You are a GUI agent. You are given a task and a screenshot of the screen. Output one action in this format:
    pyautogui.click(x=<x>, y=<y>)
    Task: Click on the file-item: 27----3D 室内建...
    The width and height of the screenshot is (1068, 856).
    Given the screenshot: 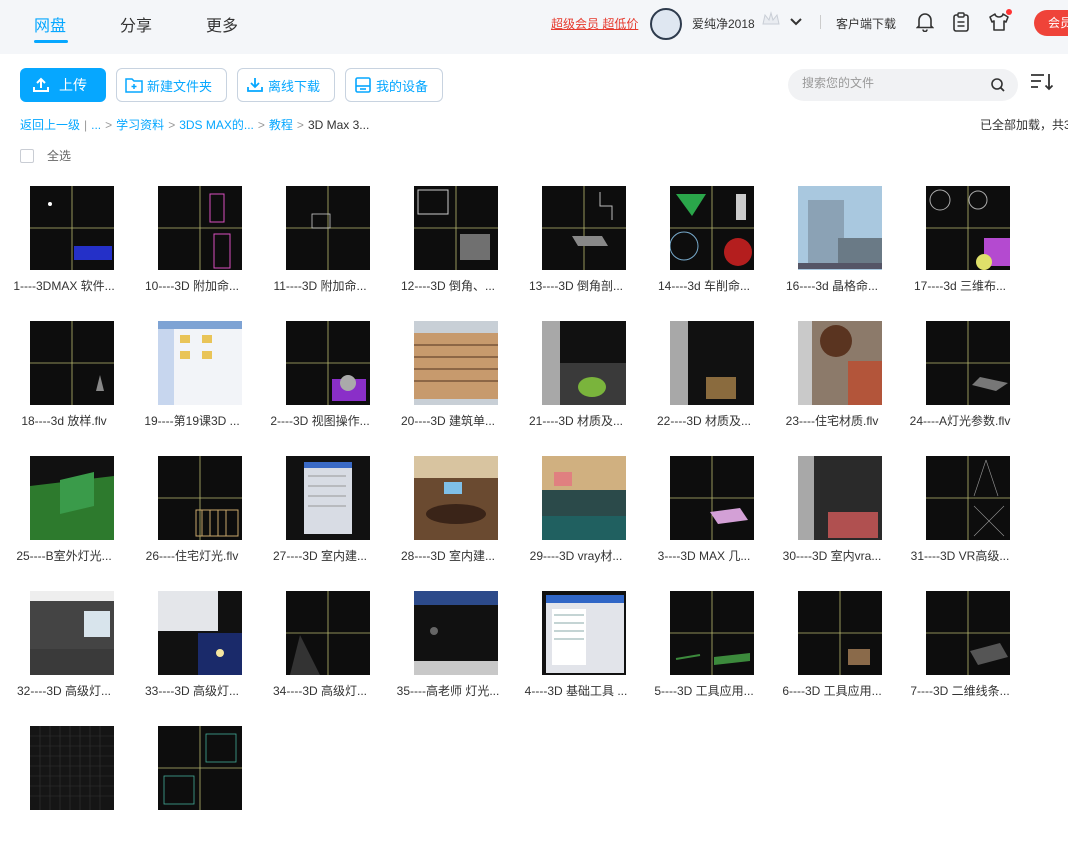 What is the action you would take?
    pyautogui.click(x=320, y=521)
    